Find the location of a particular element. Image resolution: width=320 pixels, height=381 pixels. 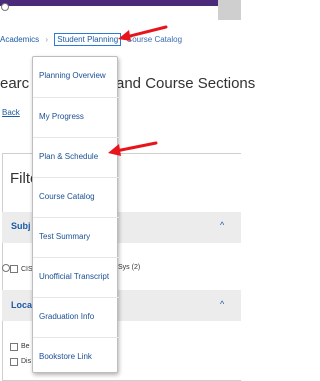

top-bar is located at coordinates (120, 10).